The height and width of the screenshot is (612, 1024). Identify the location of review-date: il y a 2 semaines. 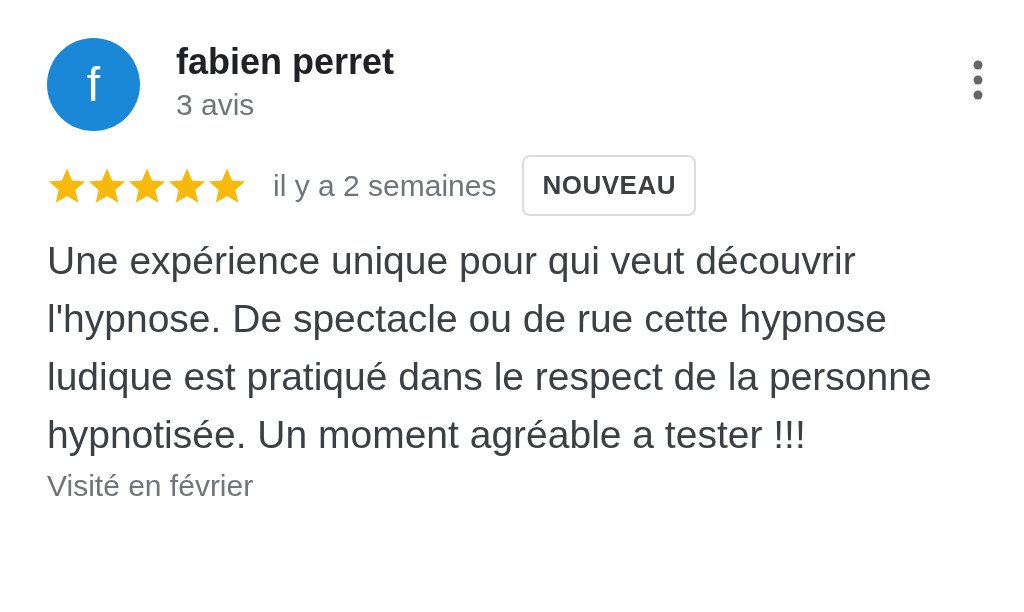
(385, 185).